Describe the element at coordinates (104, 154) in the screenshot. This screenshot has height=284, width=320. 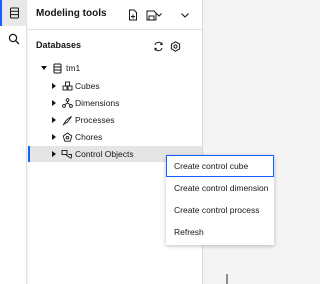
I see `tree-item-label: Control Objects` at that location.